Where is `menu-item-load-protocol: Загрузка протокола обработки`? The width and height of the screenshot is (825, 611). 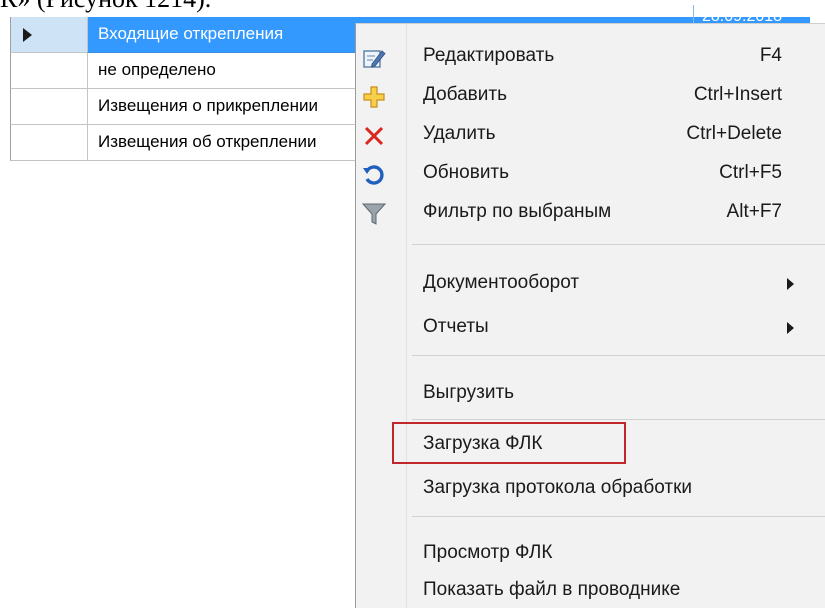
menu-item-load-protocol: Загрузка протокола обработки is located at coordinates (590, 489).